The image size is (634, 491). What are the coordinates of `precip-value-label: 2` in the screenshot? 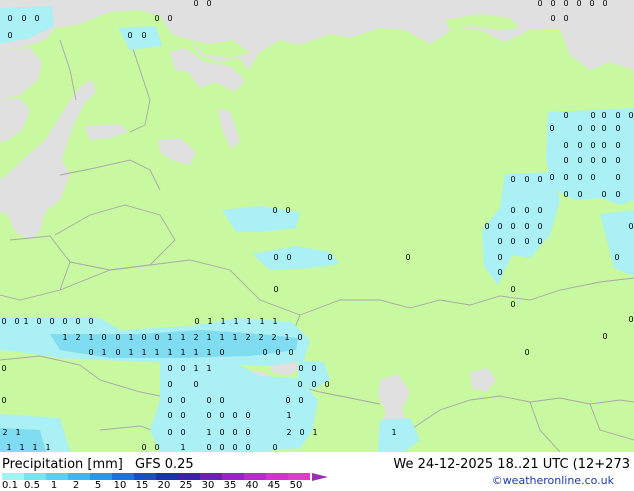 It's located at (195, 337).